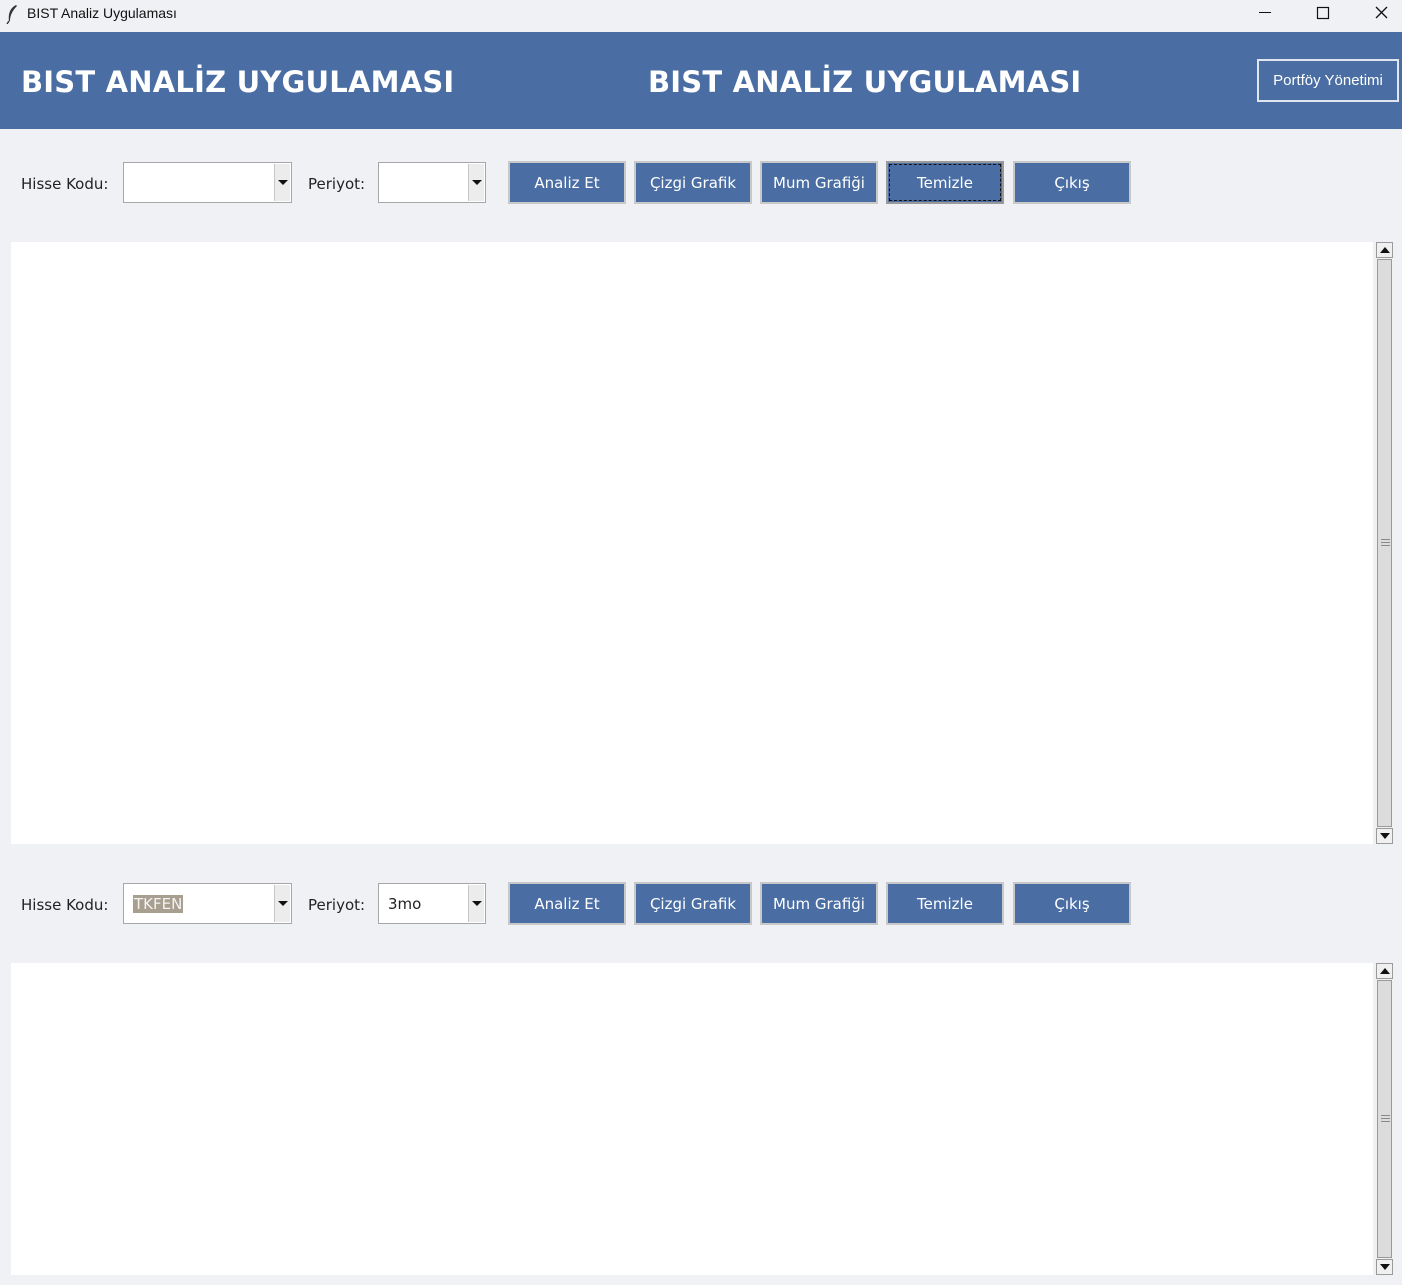  I want to click on period-value: 3mo, so click(405, 904).